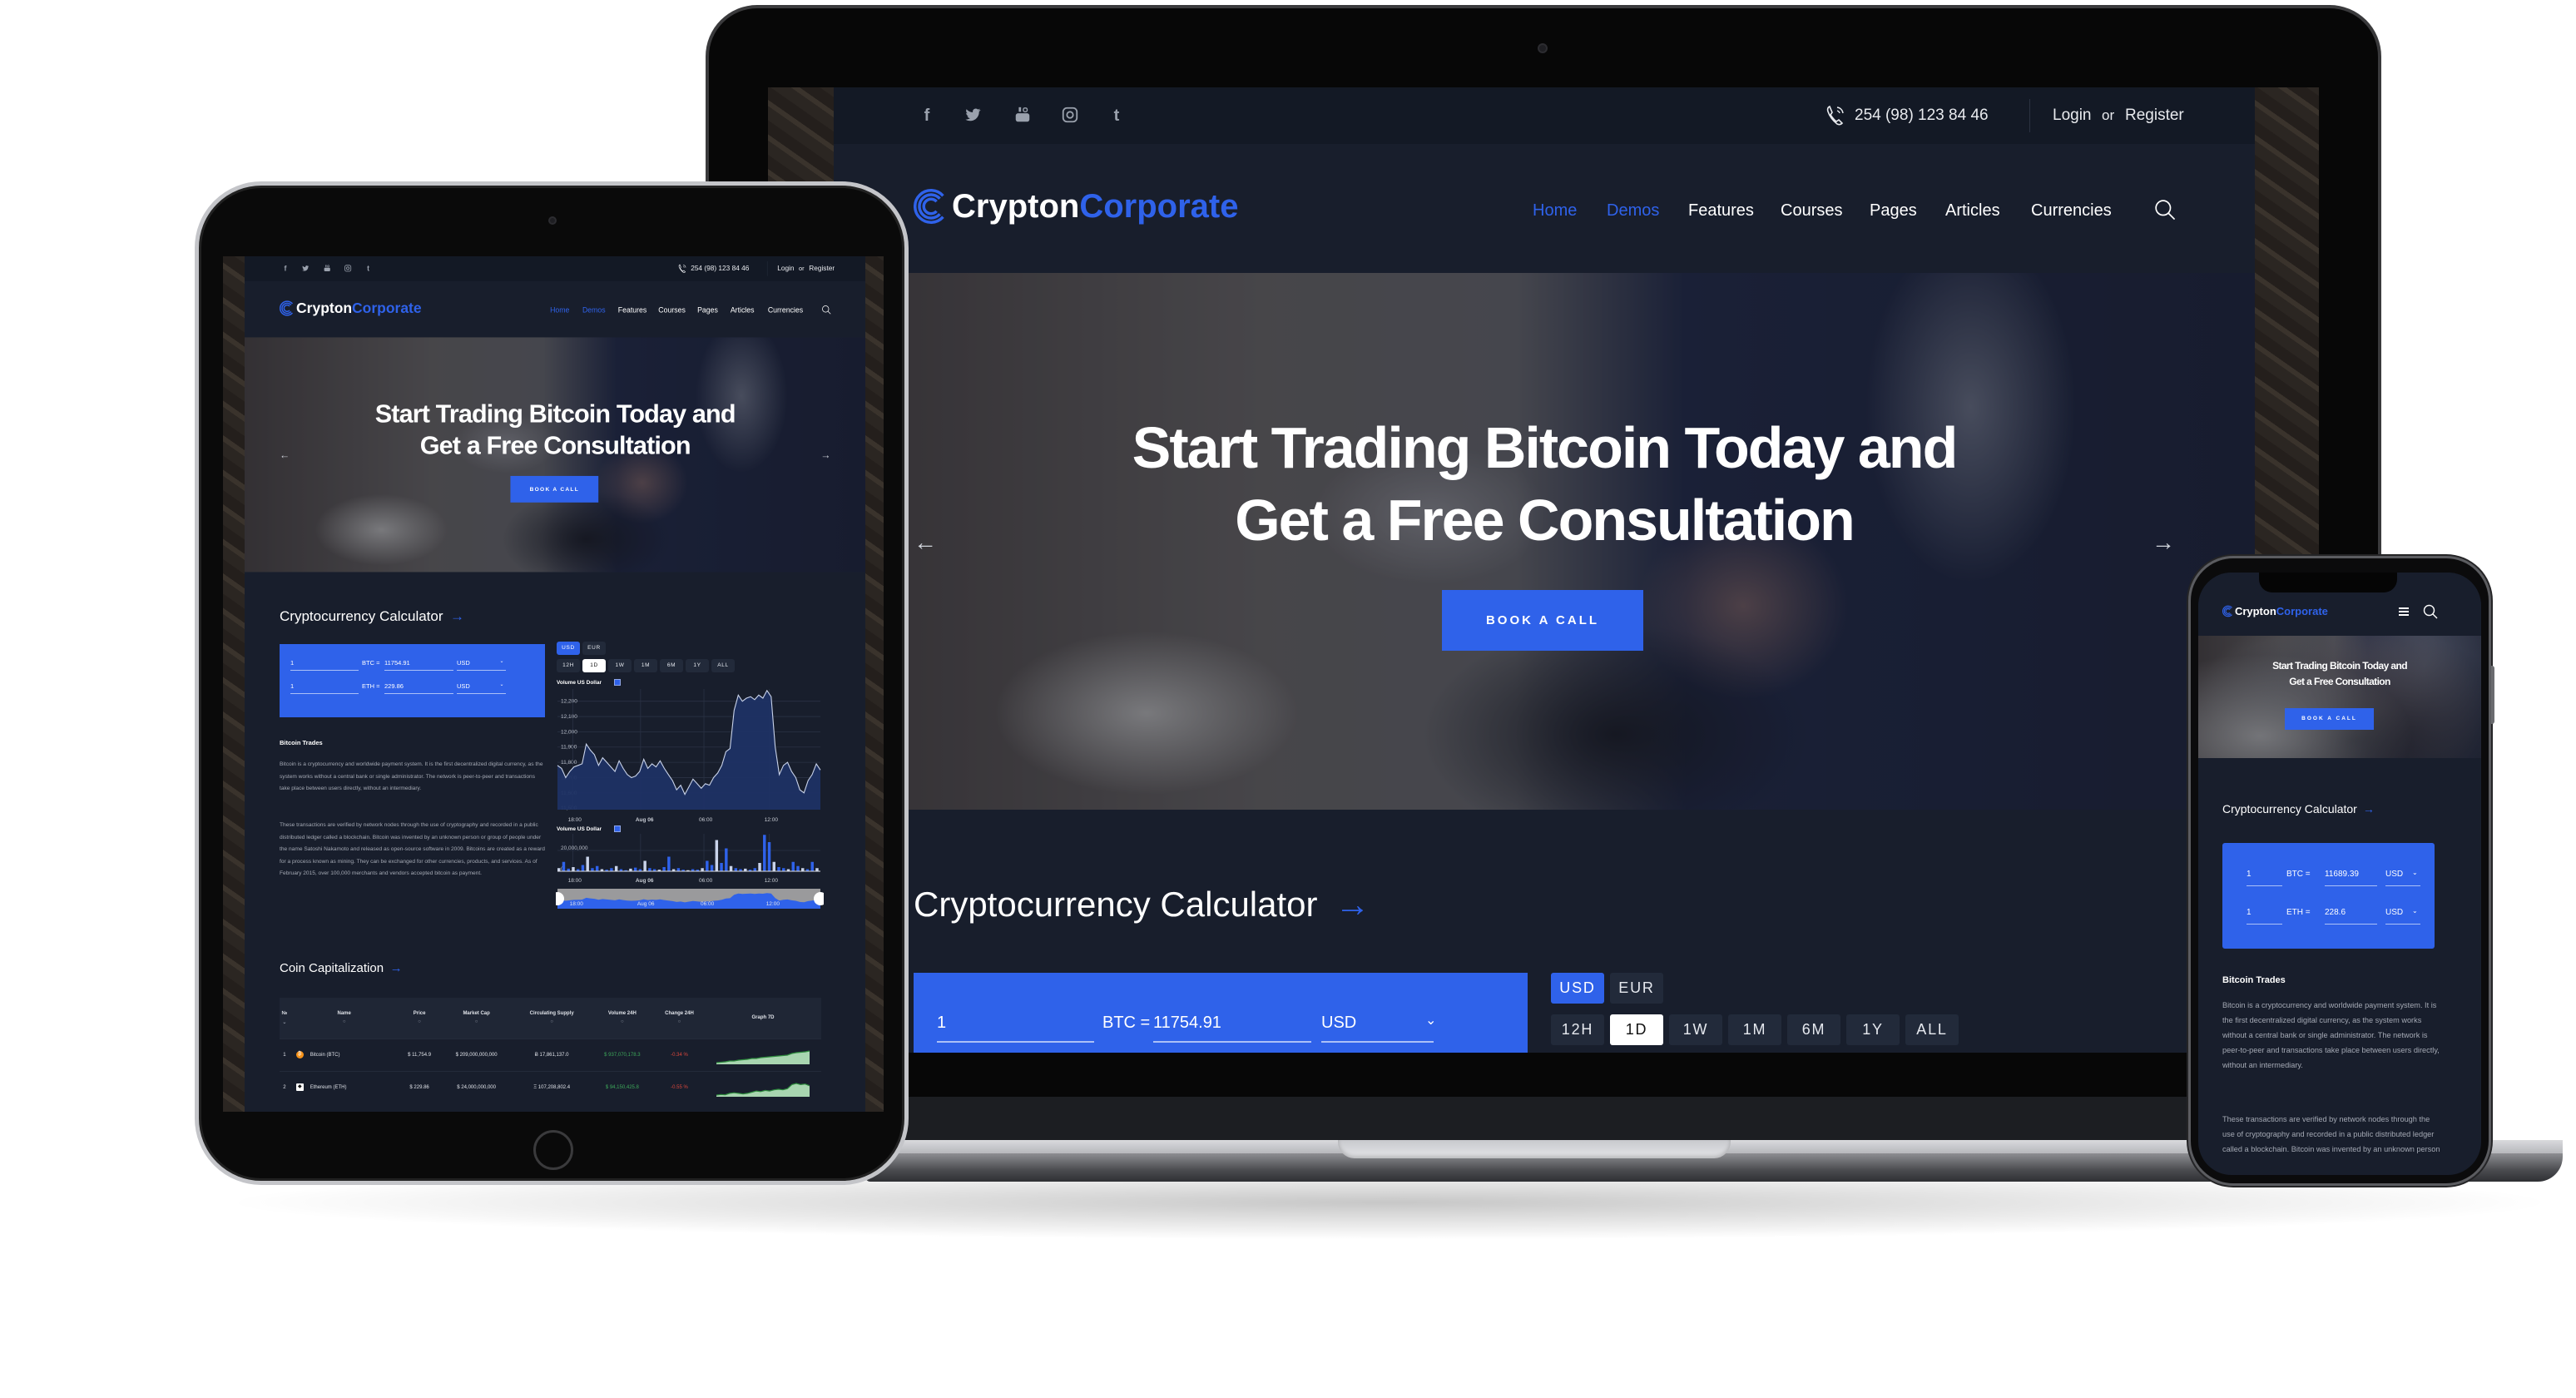 The width and height of the screenshot is (2576, 1398). I want to click on register-link: Register, so click(2155, 116).